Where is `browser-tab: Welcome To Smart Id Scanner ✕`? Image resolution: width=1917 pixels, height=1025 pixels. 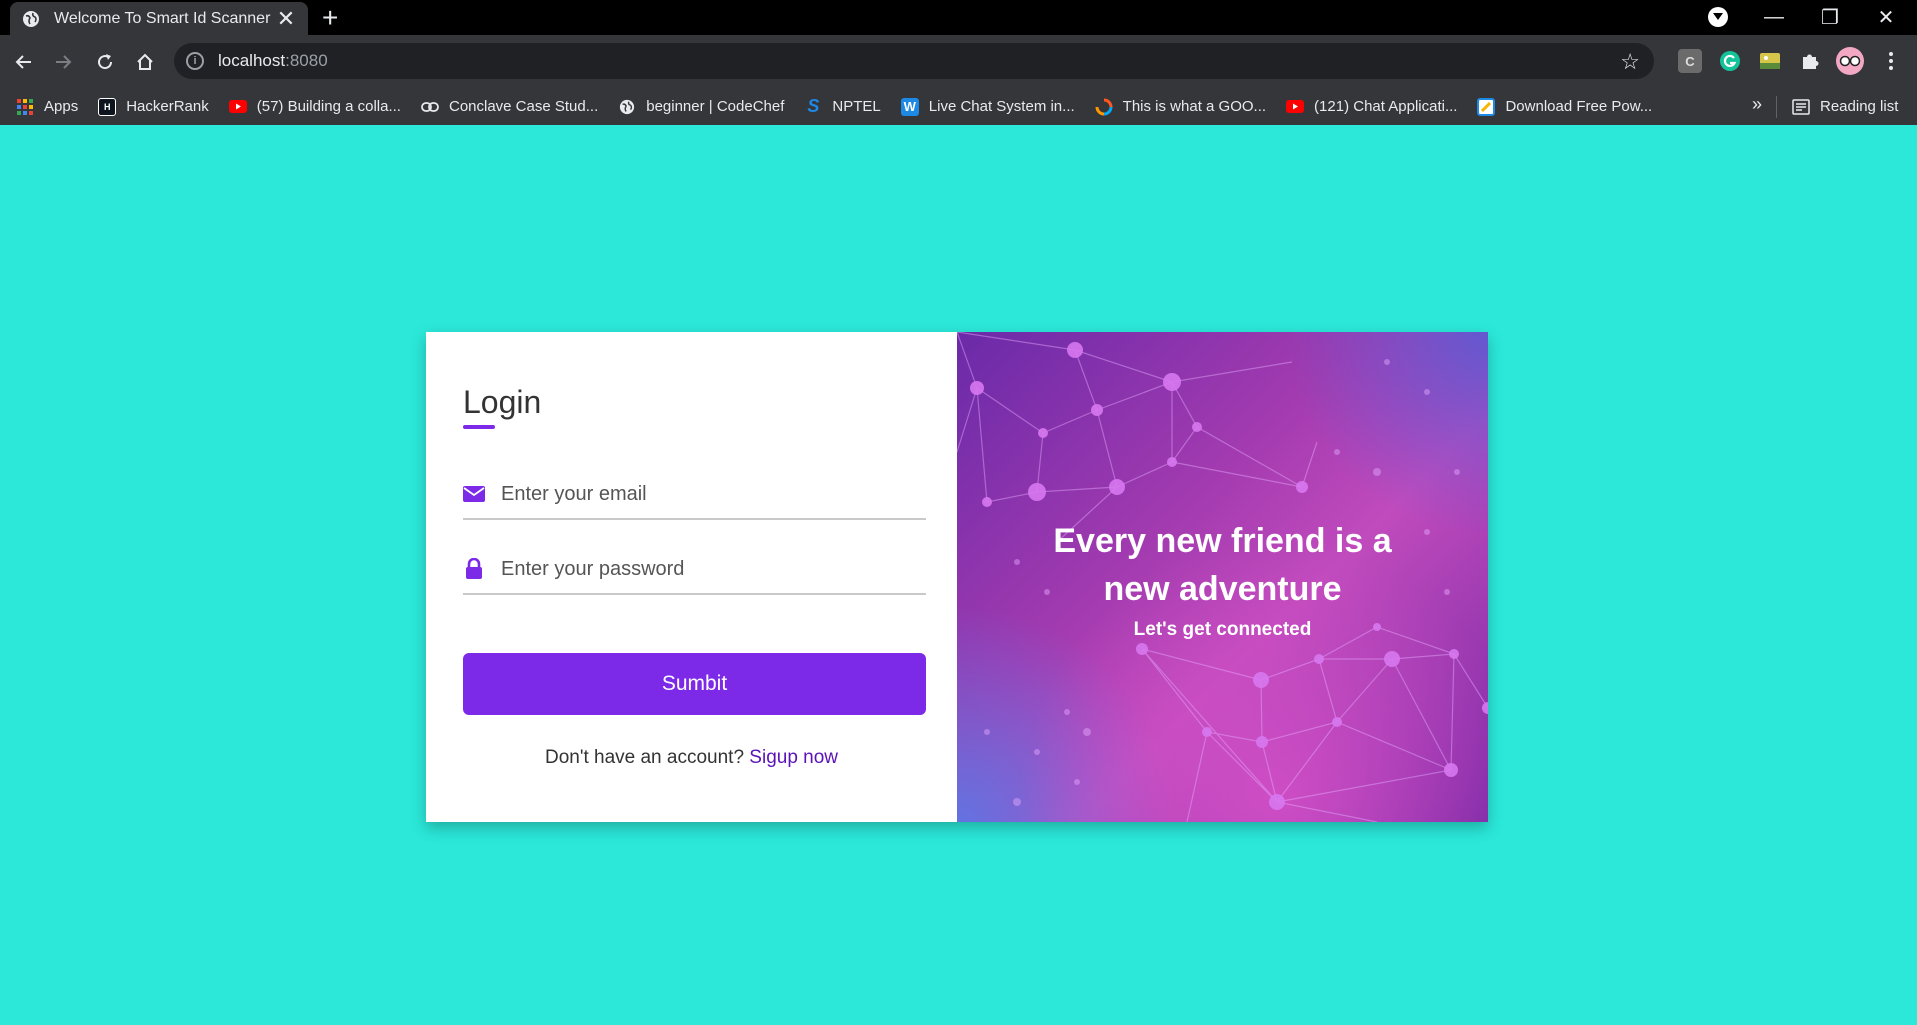
browser-tab: Welcome To Smart Id Scanner ✕ is located at coordinates (159, 18).